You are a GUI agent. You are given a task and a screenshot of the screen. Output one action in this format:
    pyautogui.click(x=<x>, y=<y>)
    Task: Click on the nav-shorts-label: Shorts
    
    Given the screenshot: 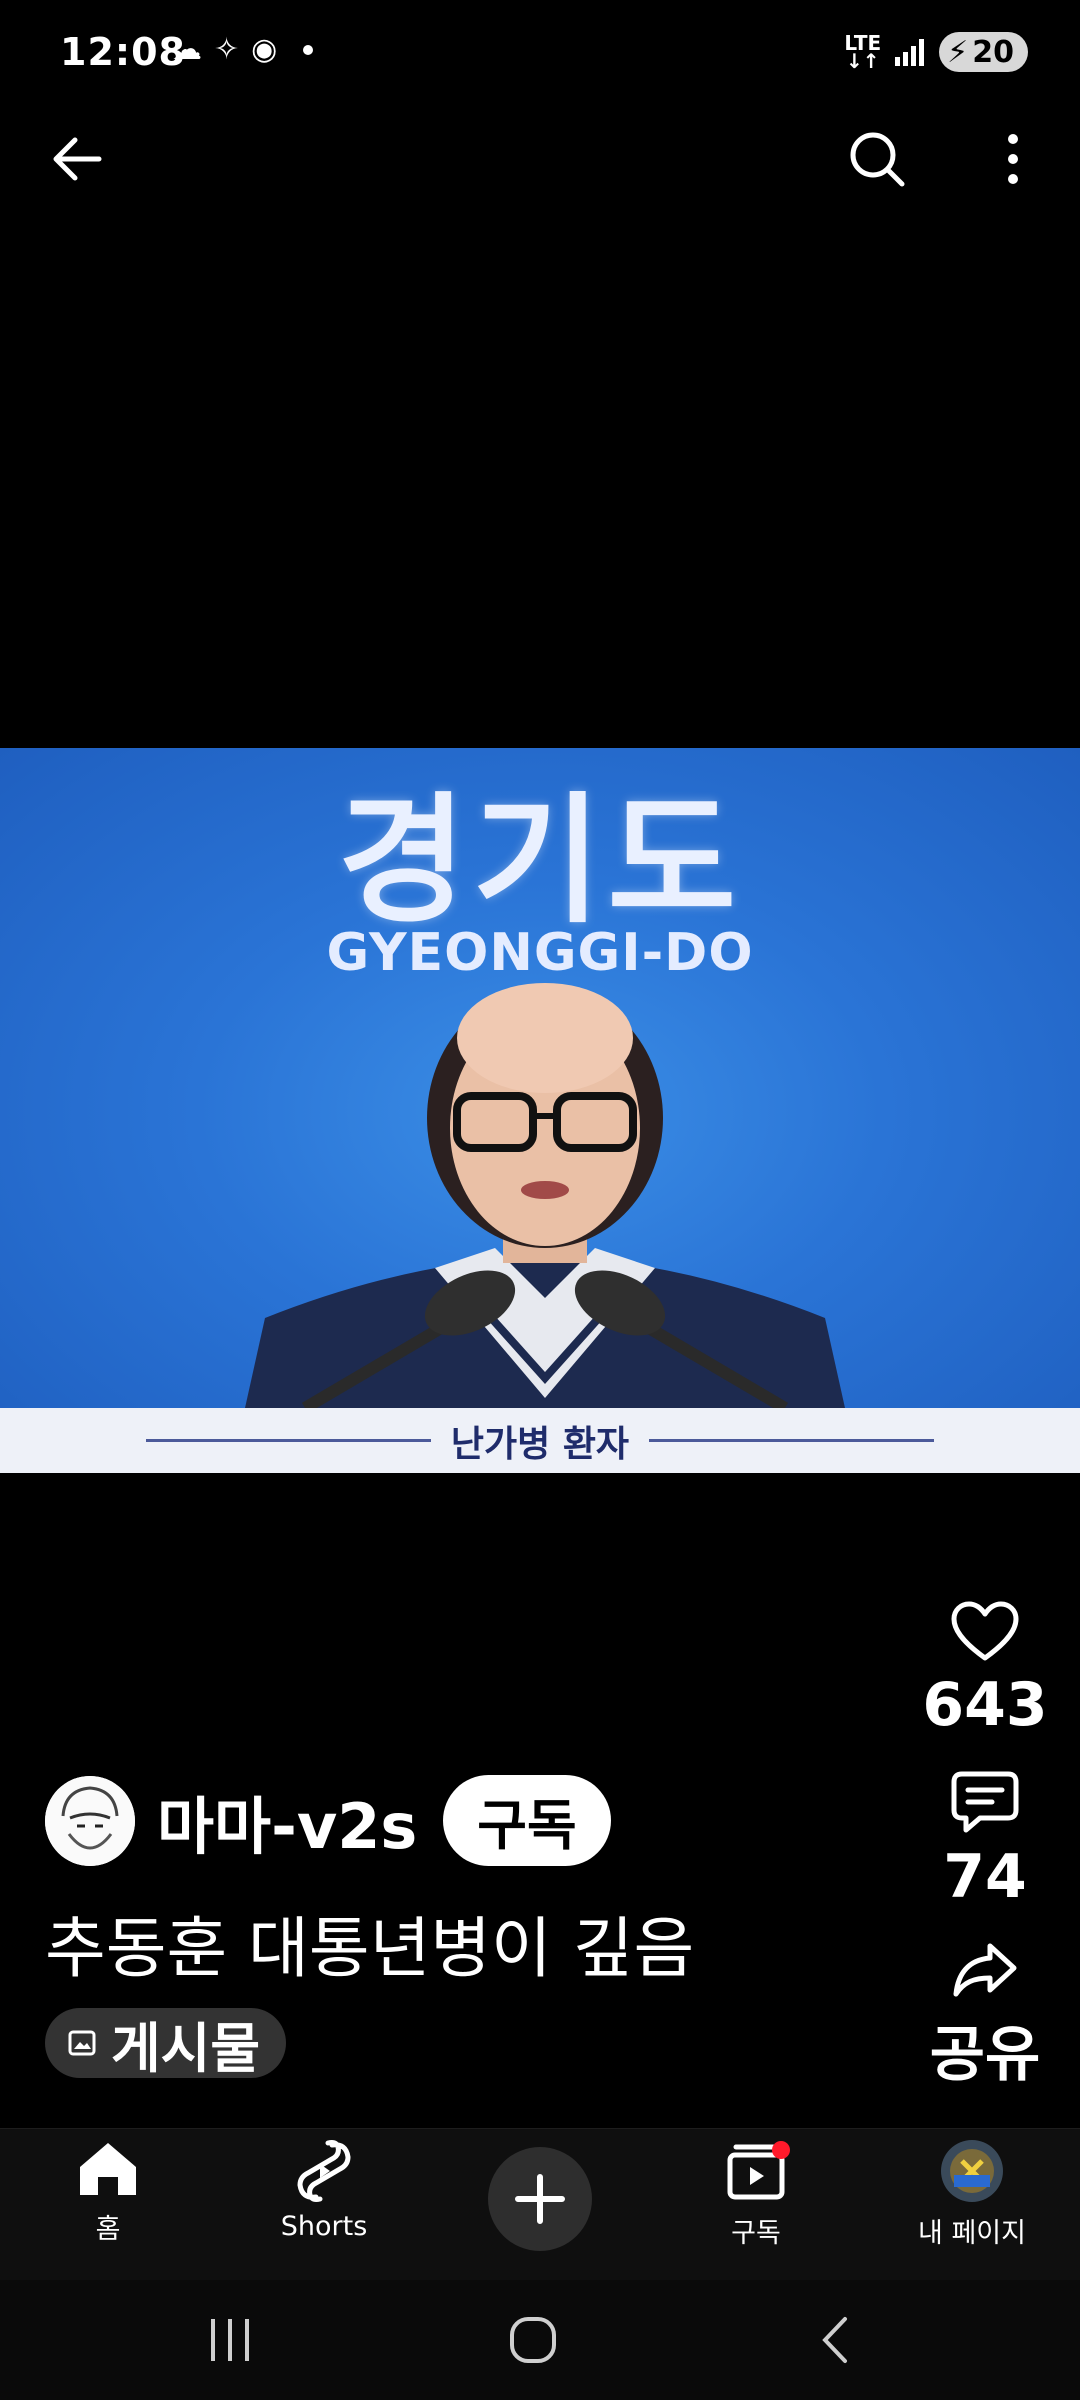 What is the action you would take?
    pyautogui.click(x=324, y=2226)
    